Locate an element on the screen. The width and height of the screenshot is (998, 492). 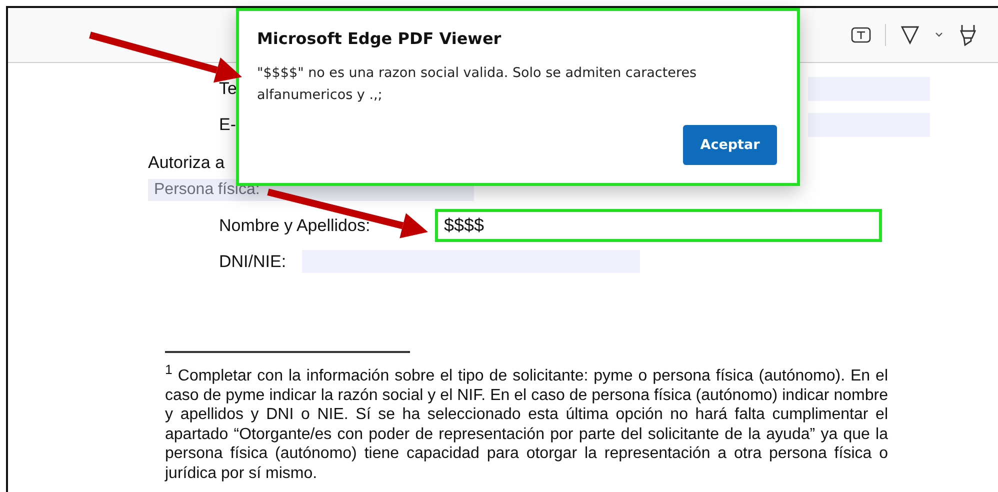
field-label: Nombre y Apellidos: is located at coordinates (295, 226).